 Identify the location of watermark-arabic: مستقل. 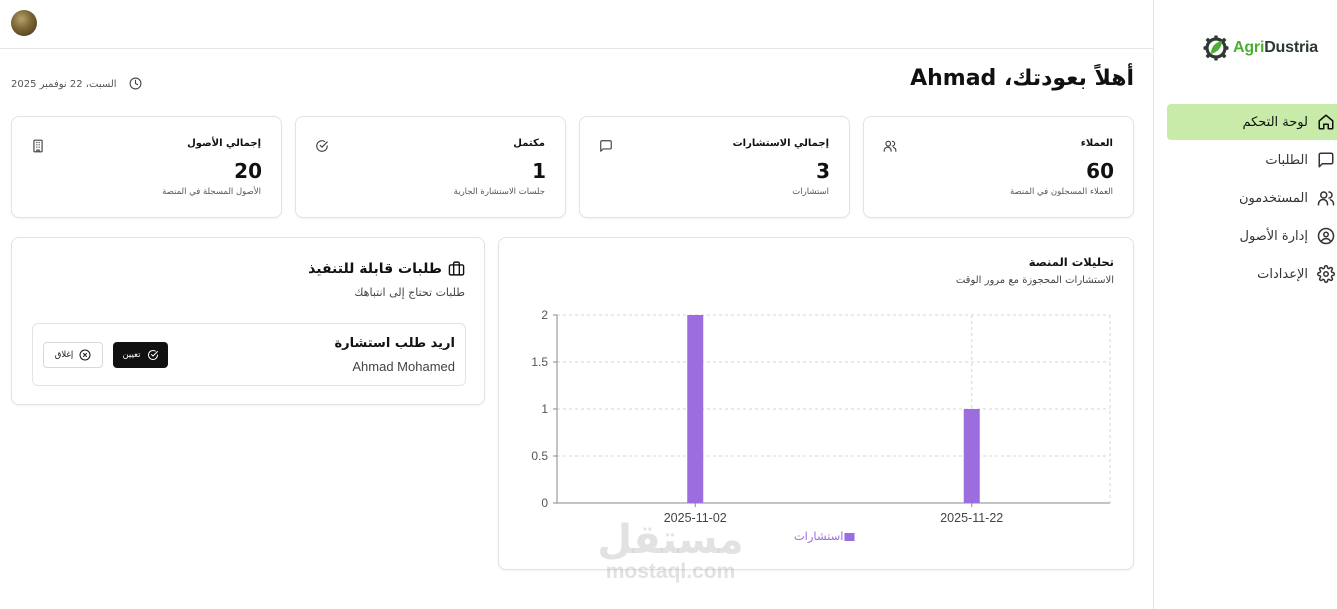
(670, 540).